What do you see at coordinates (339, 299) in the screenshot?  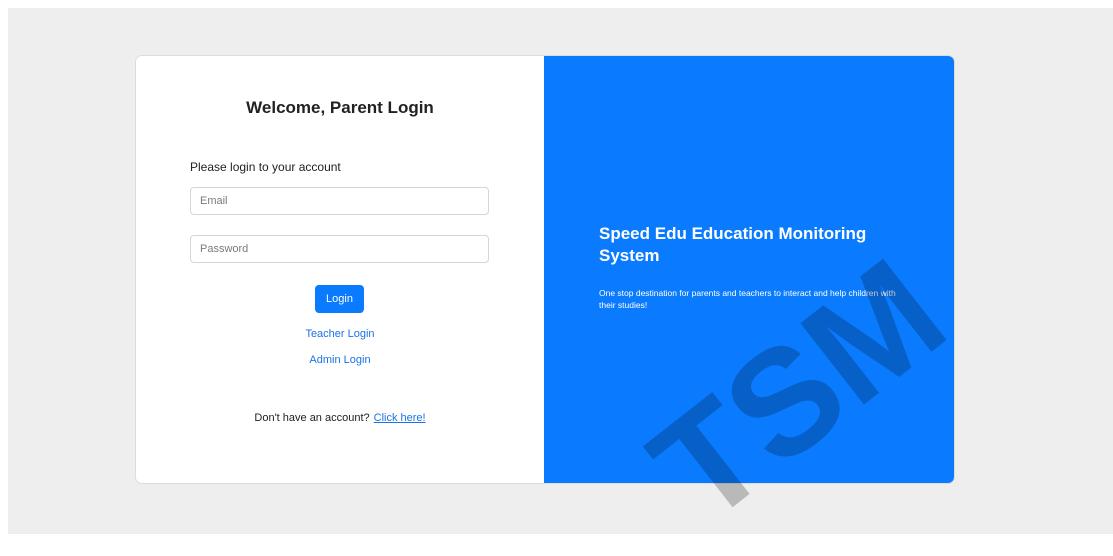 I see `login-button: Login` at bounding box center [339, 299].